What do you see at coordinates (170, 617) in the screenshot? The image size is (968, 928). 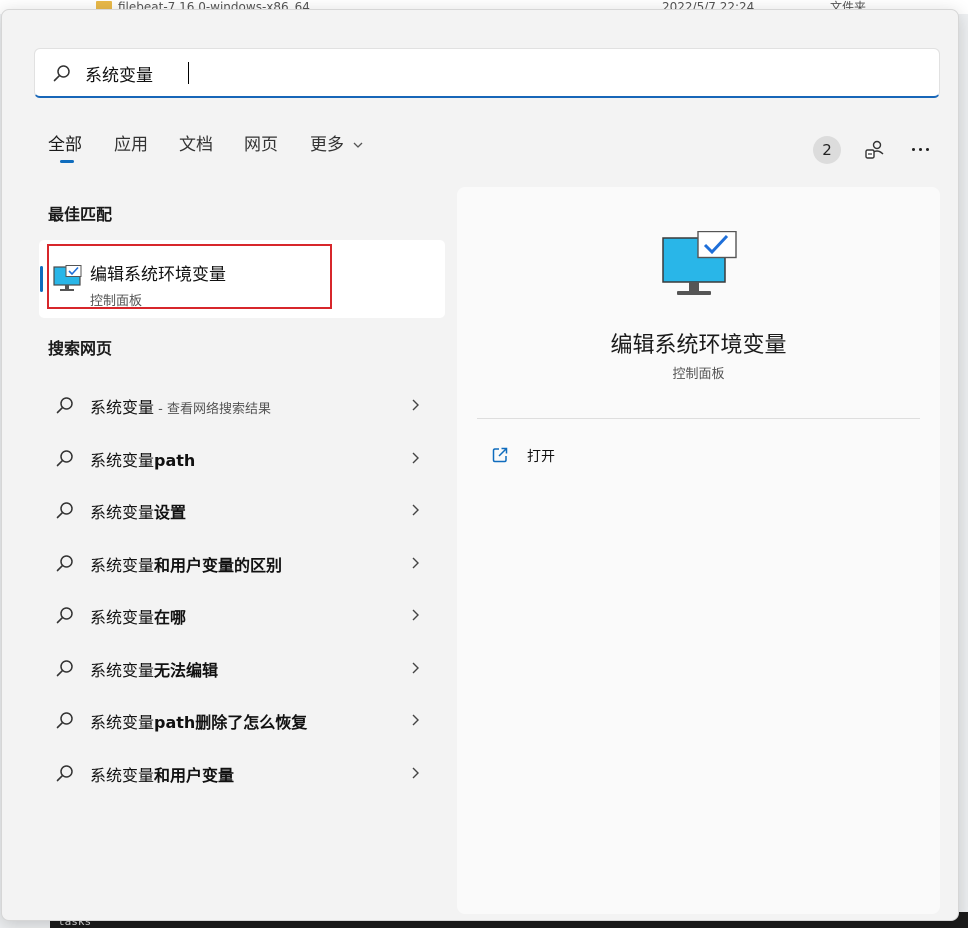 I see `query-suggestion: 在哪` at bounding box center [170, 617].